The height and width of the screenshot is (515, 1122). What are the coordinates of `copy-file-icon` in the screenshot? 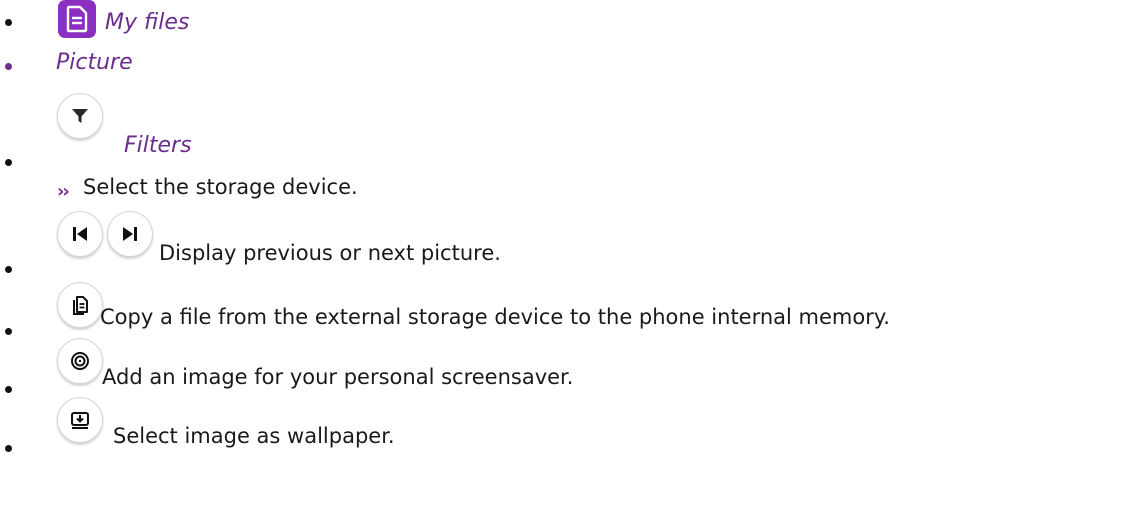 It's located at (80, 305).